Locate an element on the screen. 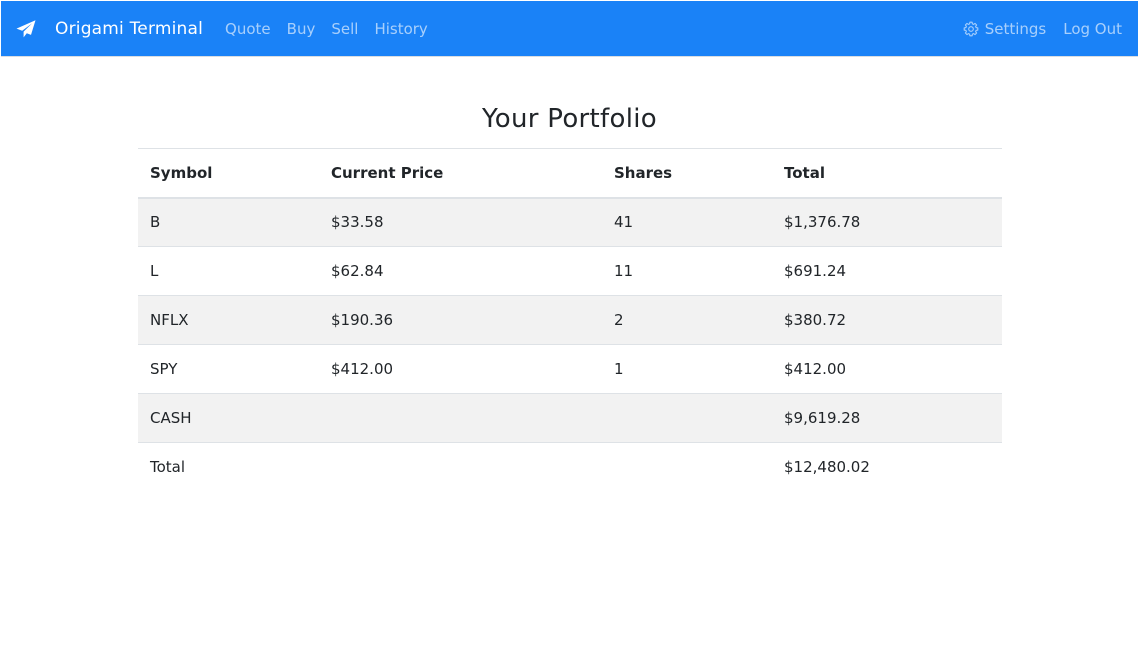 This screenshot has width=1139, height=671. cell-symbol: Total is located at coordinates (228, 467).